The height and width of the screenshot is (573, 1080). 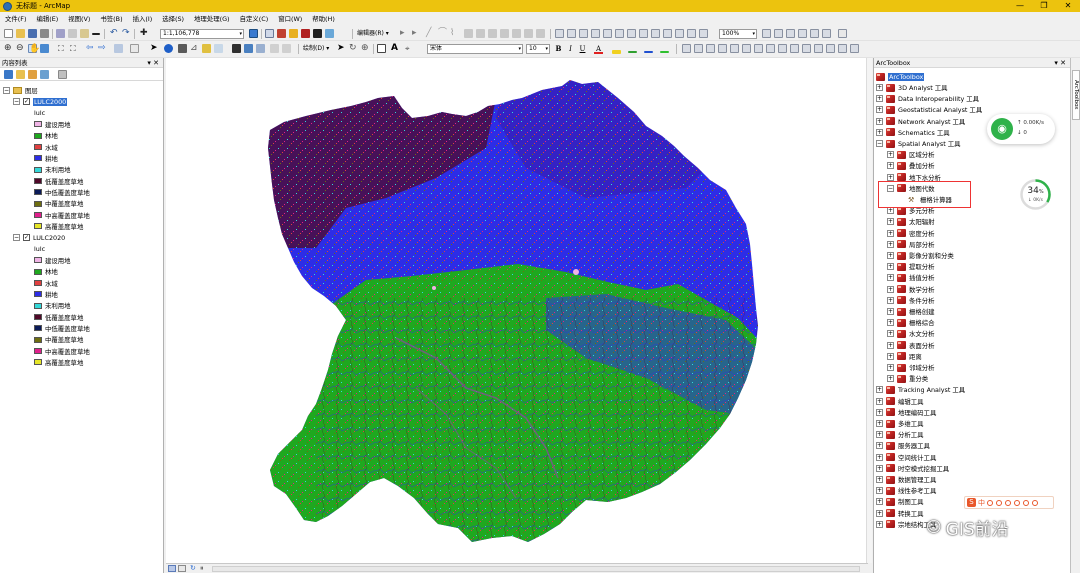 I want to click on save-icon, so click(x=32, y=33).